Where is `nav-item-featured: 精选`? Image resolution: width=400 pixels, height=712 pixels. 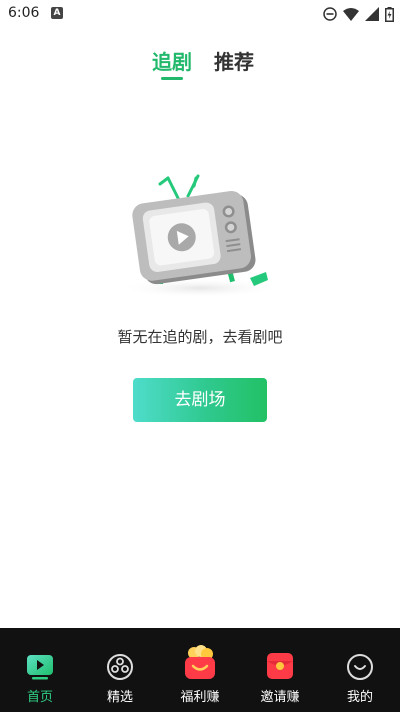
nav-item-featured: 精选 is located at coordinates (120, 670).